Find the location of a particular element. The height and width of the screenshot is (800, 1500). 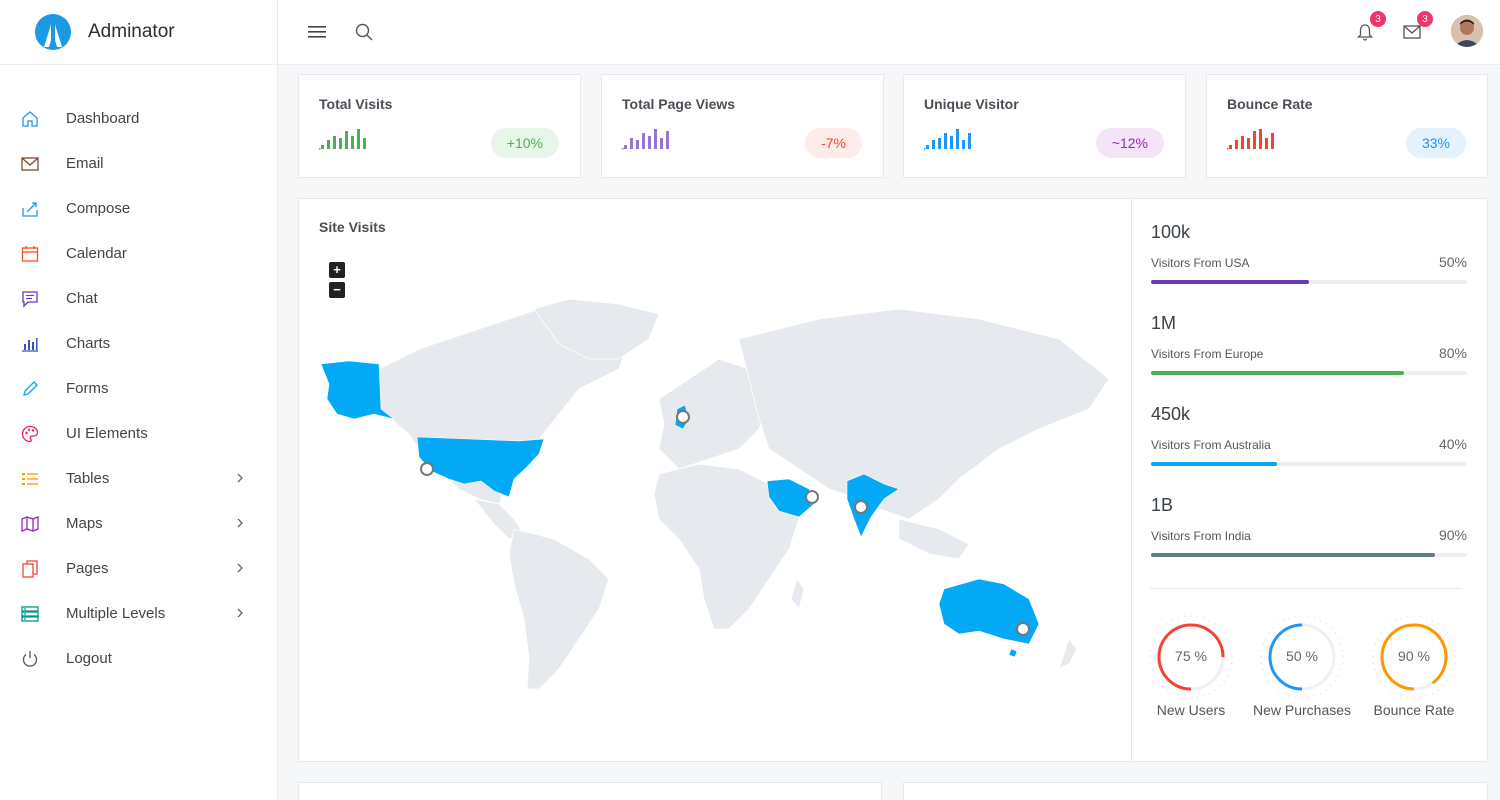

bottom-right-card is located at coordinates (1195, 791).